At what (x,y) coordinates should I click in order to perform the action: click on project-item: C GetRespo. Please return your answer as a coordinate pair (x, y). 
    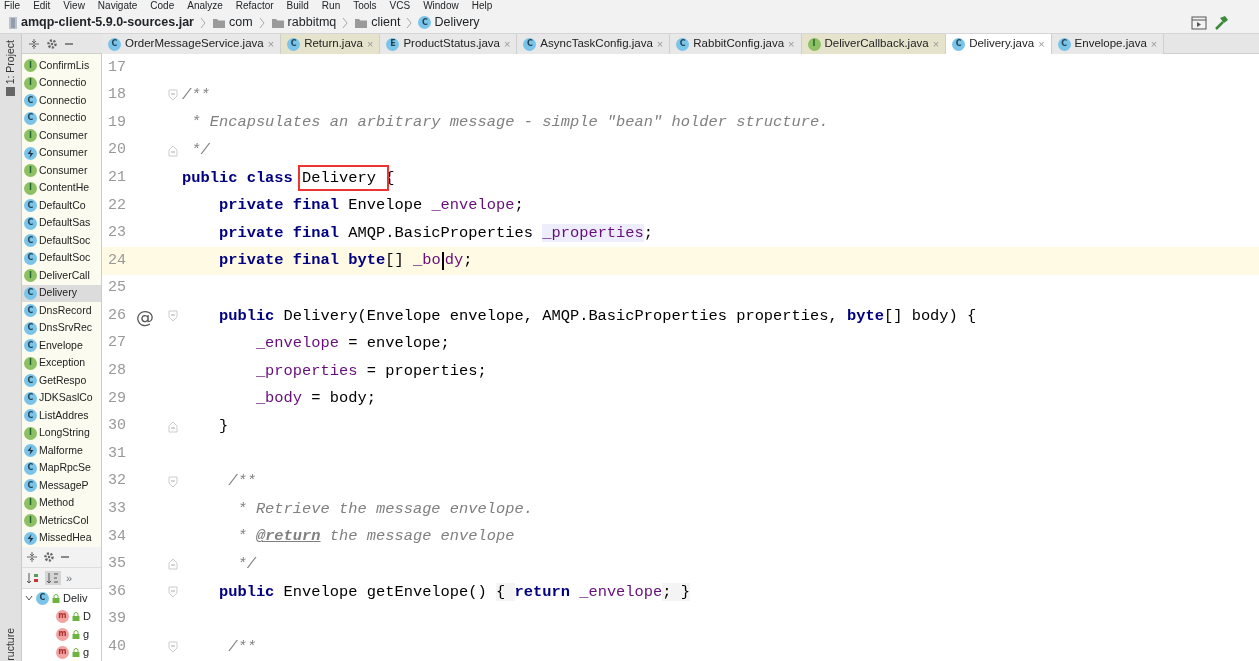
    Looking at the image, I should click on (61, 381).